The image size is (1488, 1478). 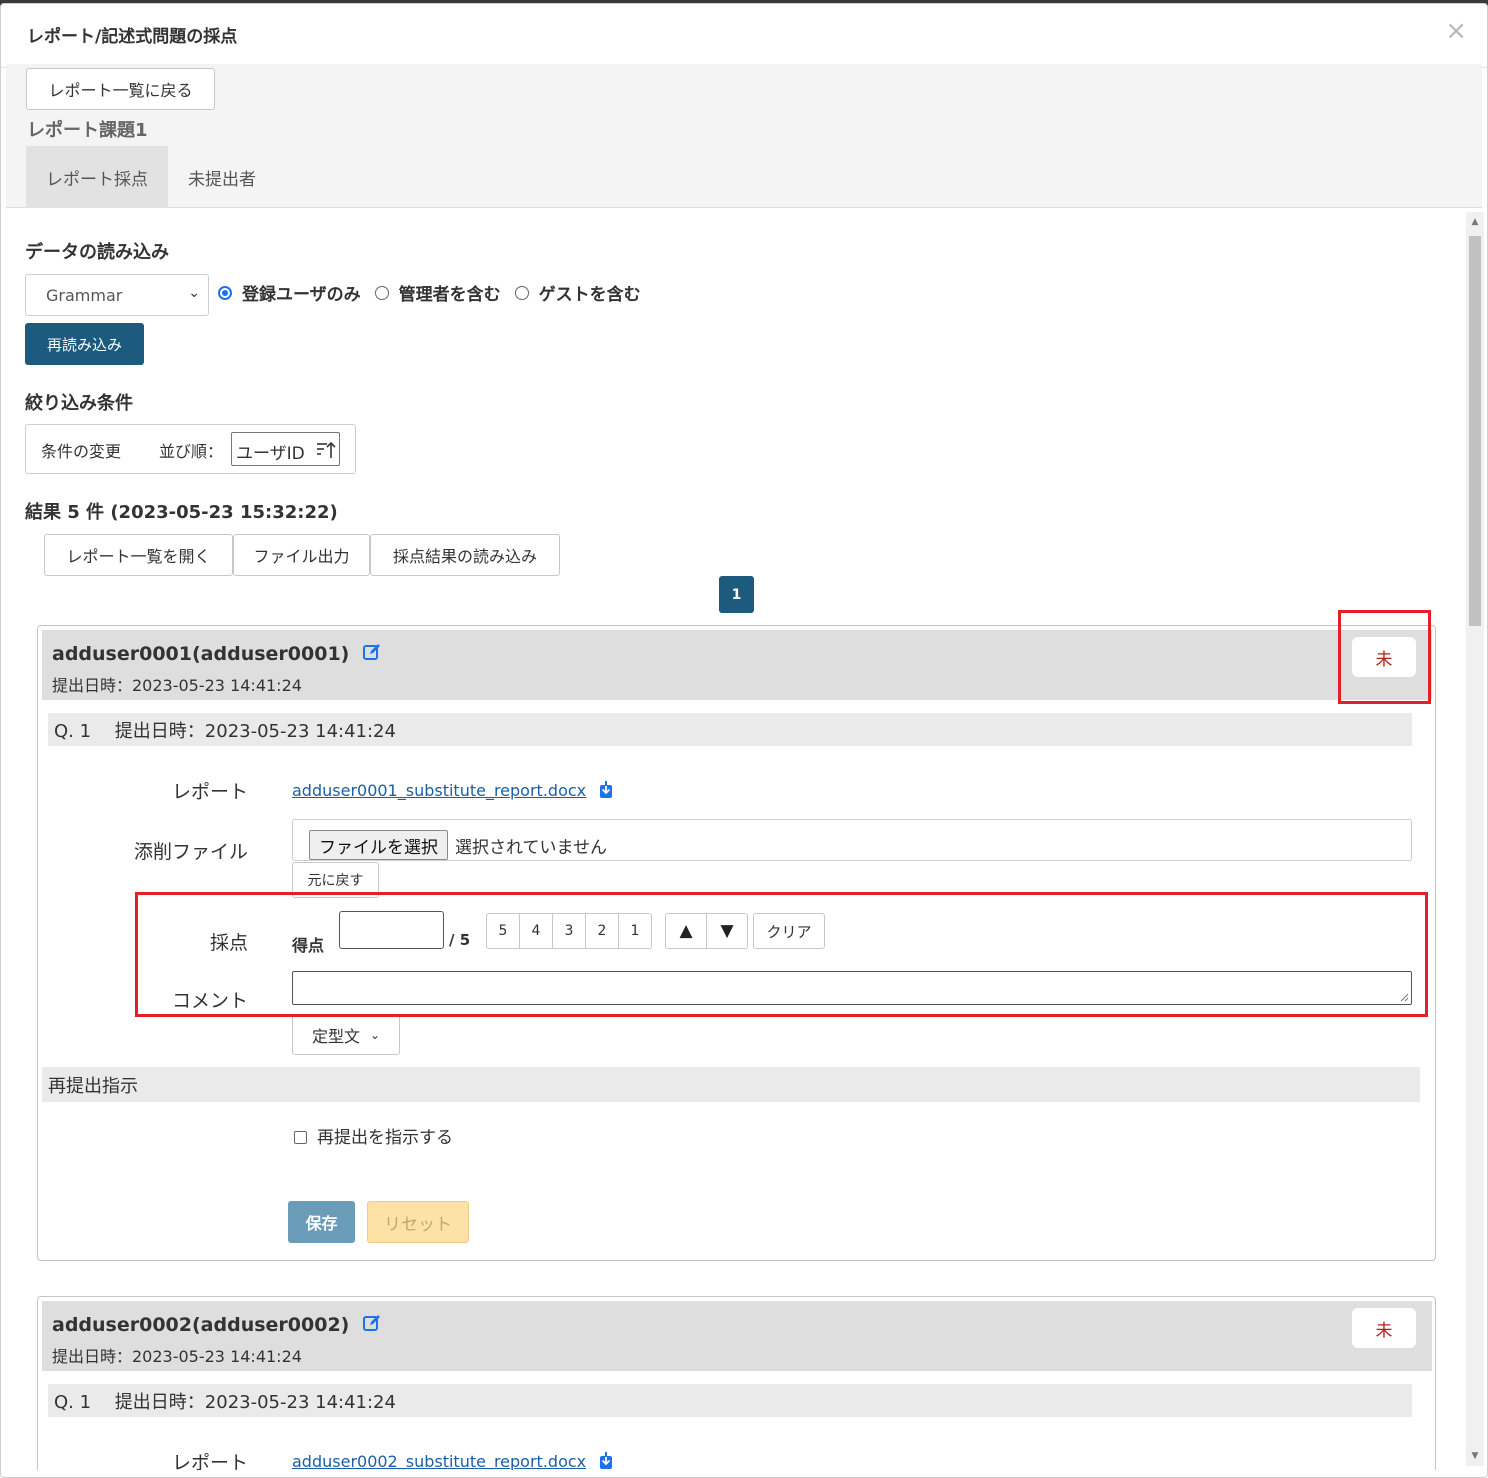 What do you see at coordinates (439, 1461) in the screenshot?
I see `report-file-link: adduser0002_substitute_report.docx` at bounding box center [439, 1461].